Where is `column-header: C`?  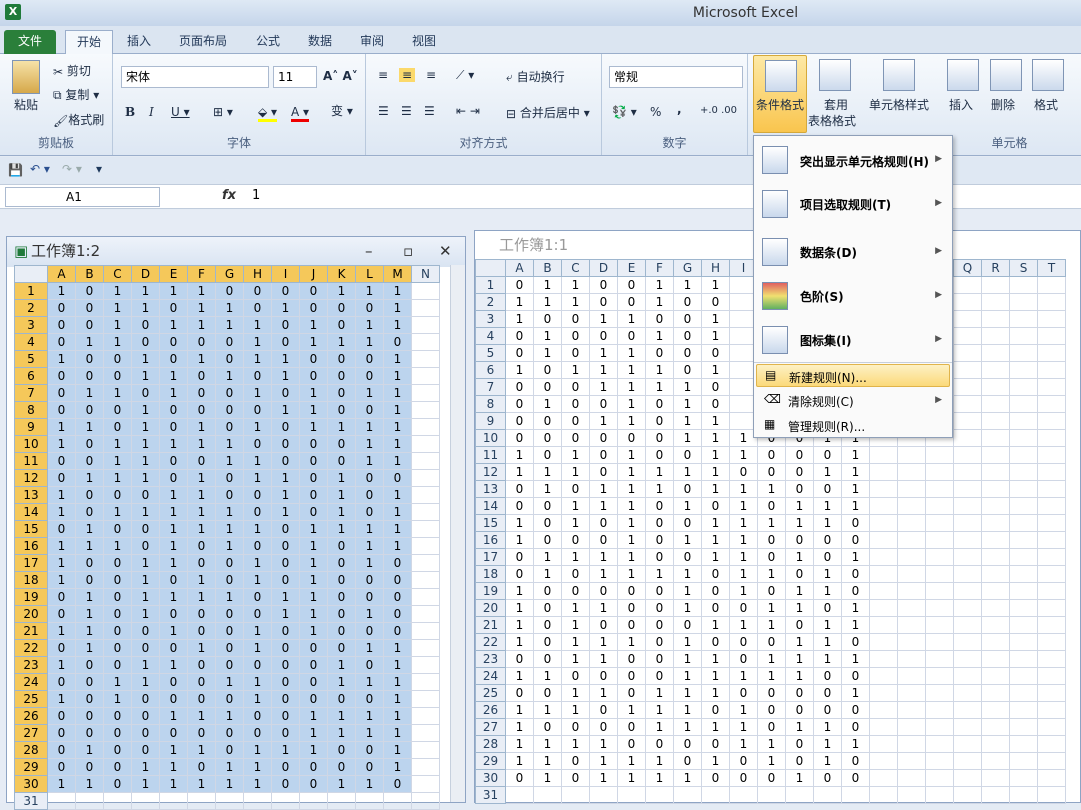
column-header: C is located at coordinates (575, 268).